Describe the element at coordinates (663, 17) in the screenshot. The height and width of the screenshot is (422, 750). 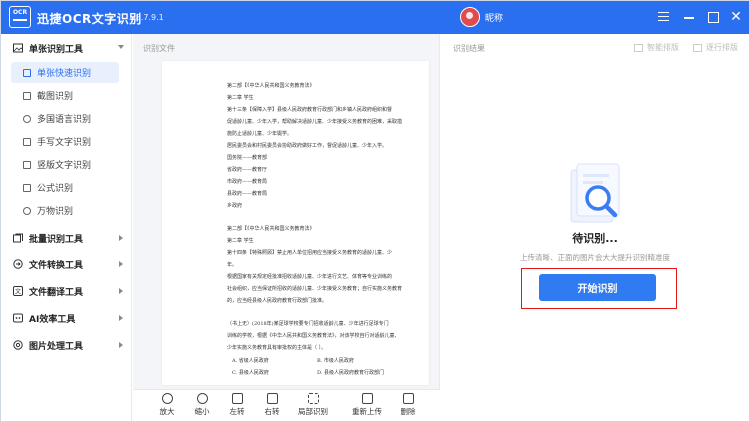
I see `menu-icon` at that location.